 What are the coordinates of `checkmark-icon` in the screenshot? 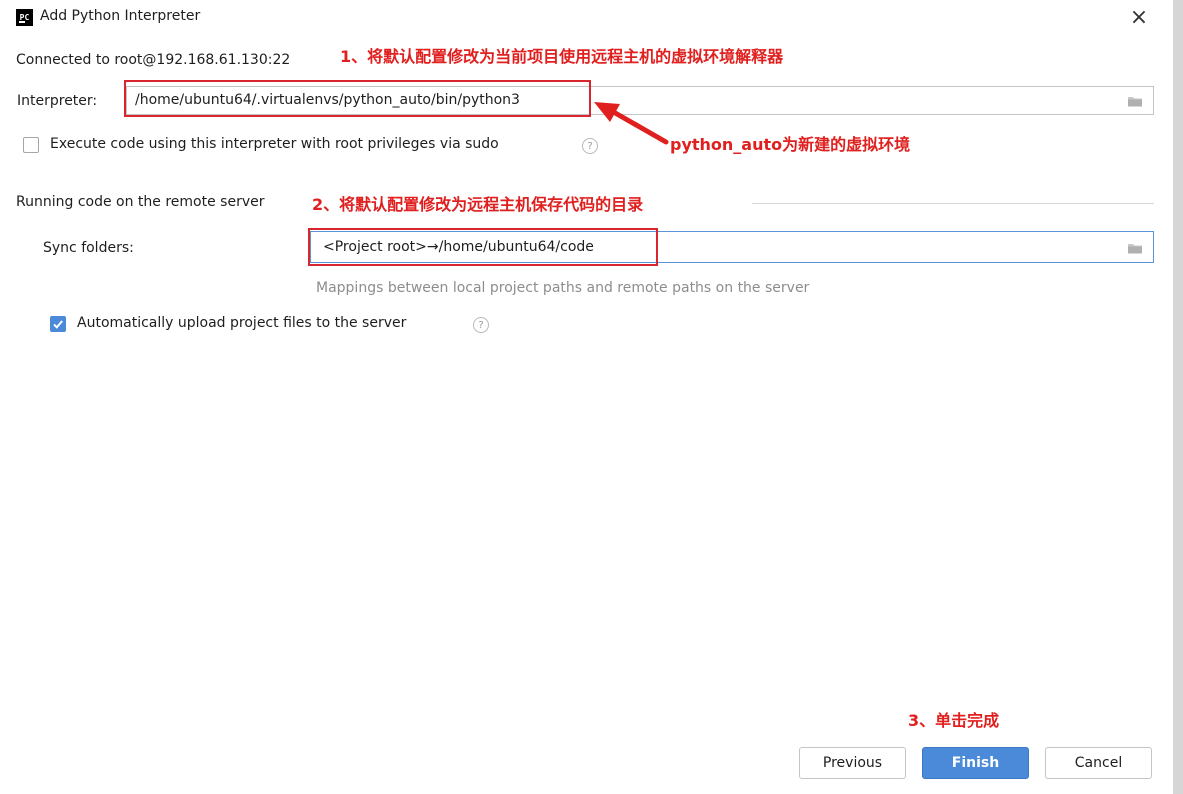 It's located at (58, 324).